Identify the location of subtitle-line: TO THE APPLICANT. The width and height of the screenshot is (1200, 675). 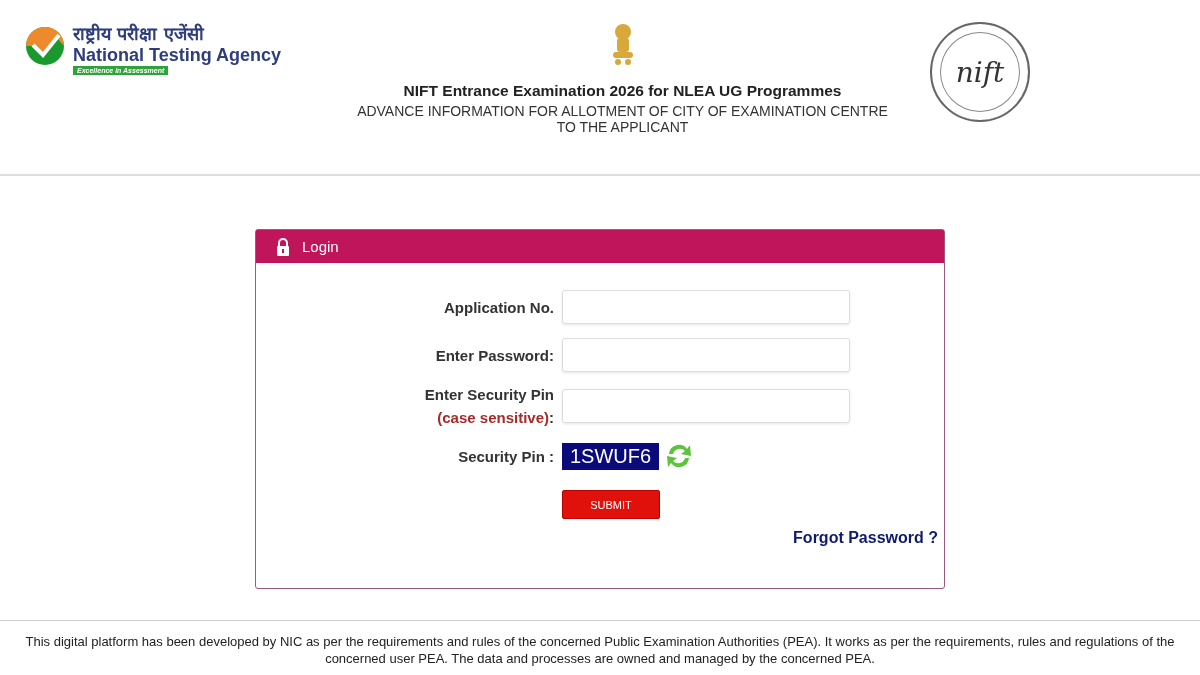
(622, 127).